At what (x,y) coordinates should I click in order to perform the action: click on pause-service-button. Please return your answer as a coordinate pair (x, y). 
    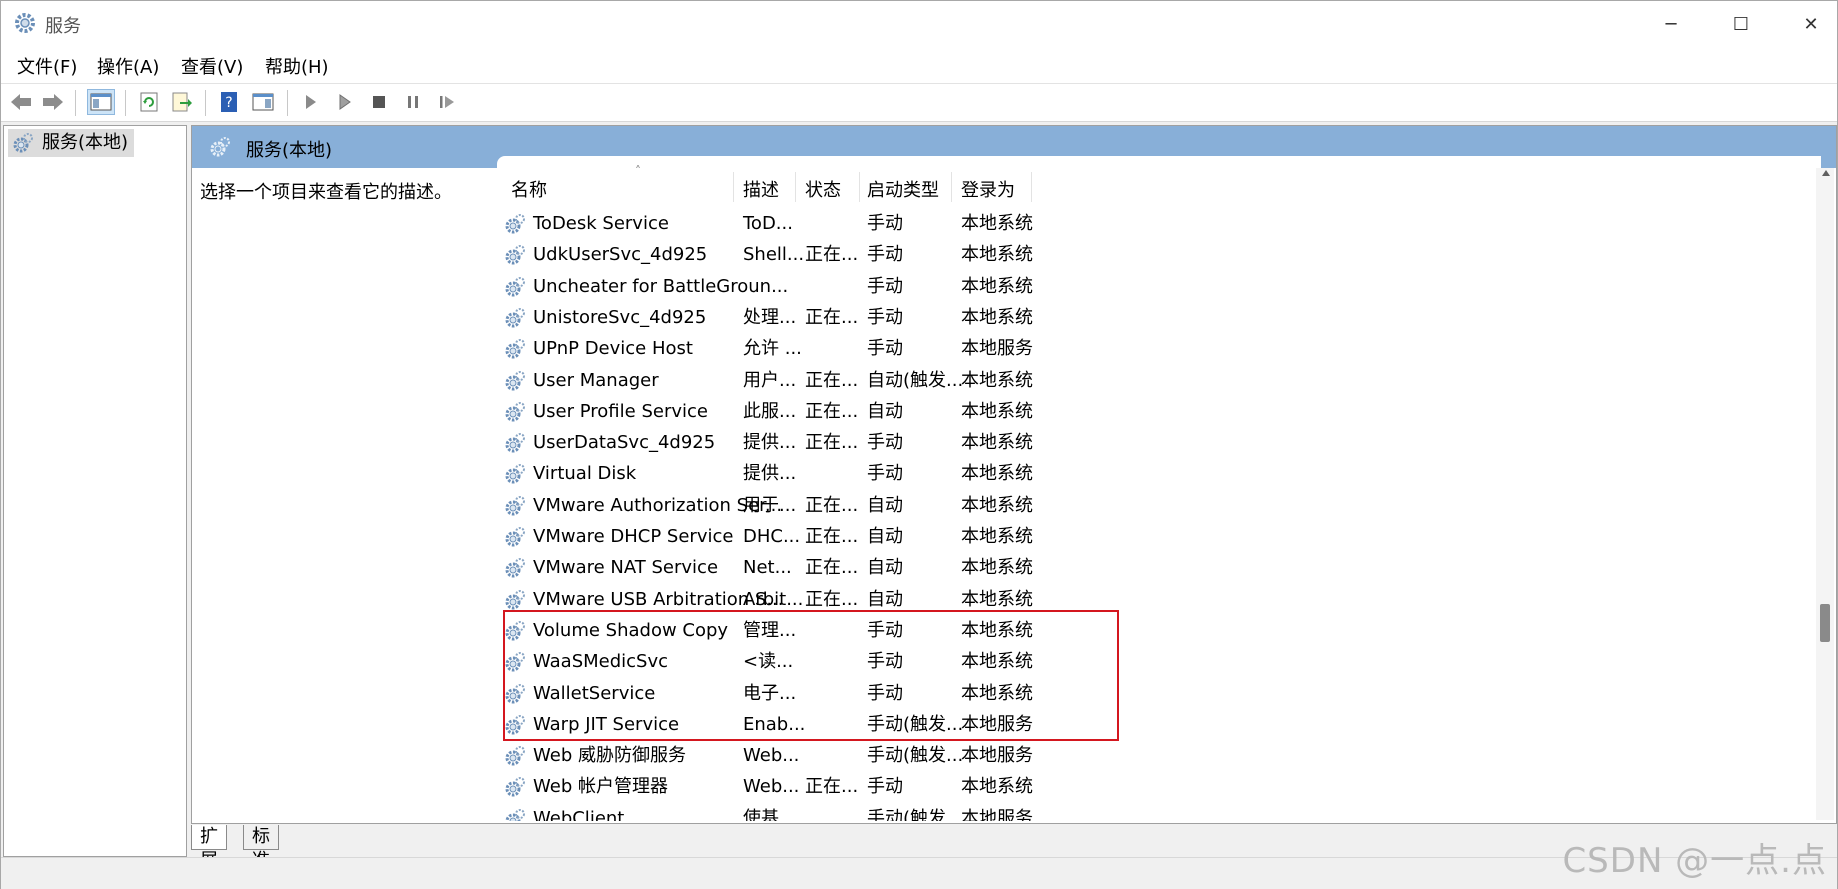
    Looking at the image, I should click on (413, 102).